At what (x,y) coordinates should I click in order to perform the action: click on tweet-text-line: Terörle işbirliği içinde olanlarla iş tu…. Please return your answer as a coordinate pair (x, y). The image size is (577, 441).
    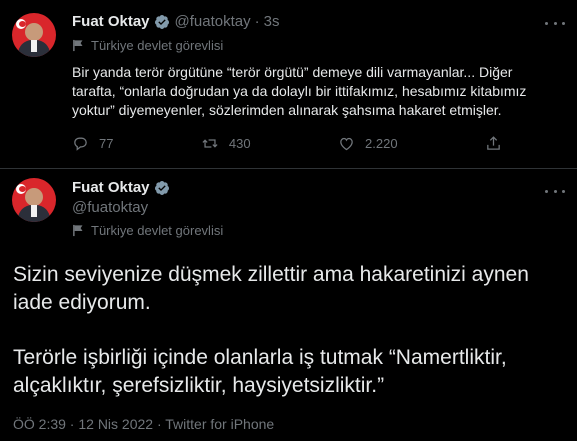
    Looking at the image, I should click on (260, 357).